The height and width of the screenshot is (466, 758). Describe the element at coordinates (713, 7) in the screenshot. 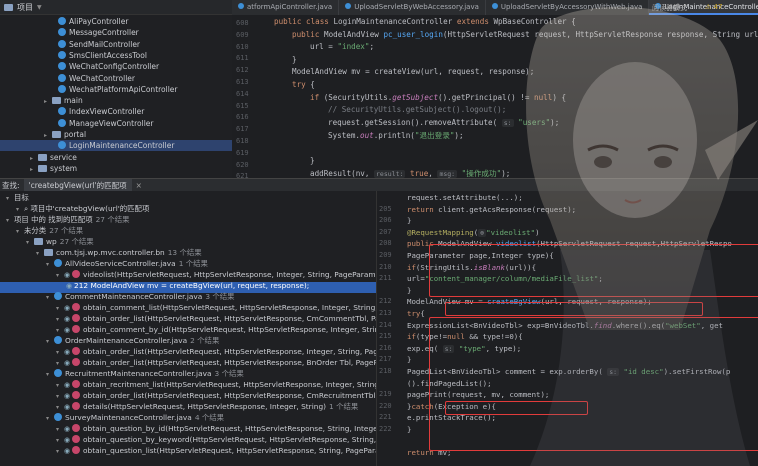

I see `inspection-badge: ⚠ 47` at that location.